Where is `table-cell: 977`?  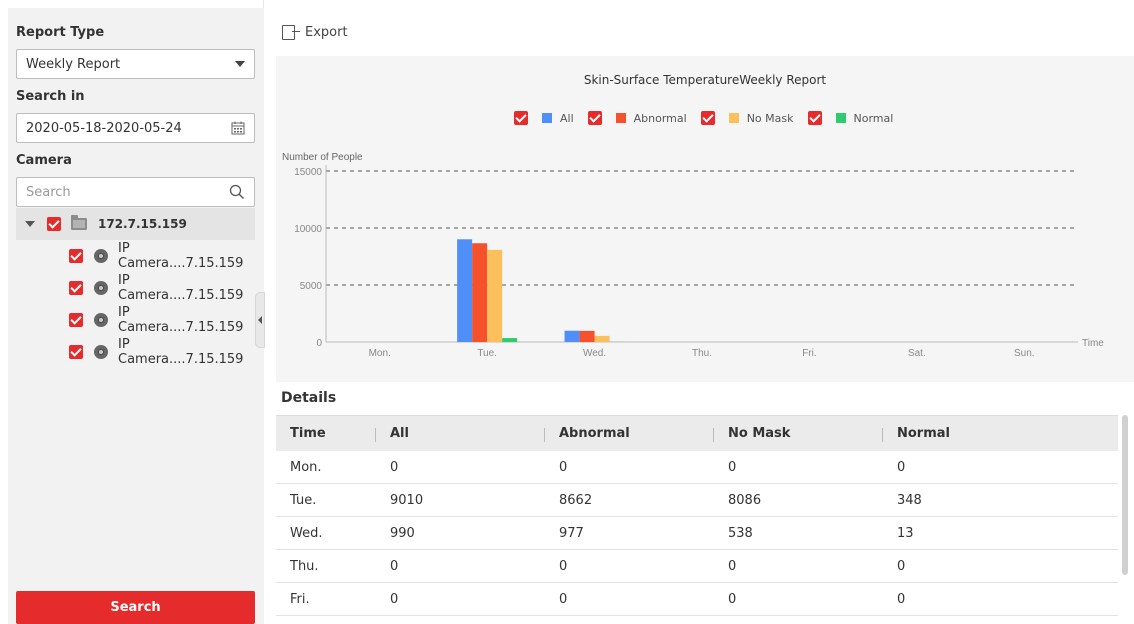
table-cell: 977 is located at coordinates (571, 533).